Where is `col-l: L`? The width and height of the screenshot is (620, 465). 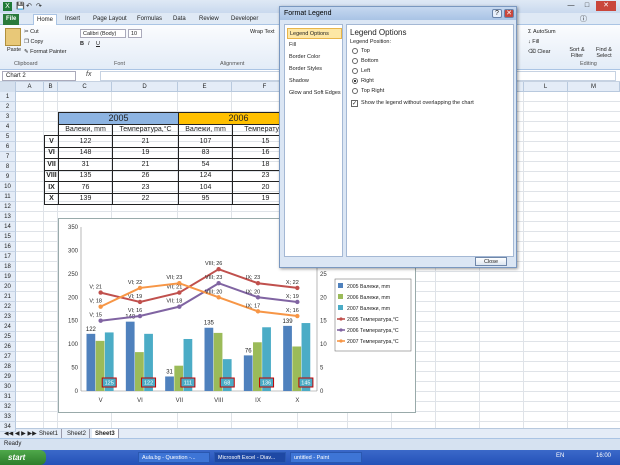
col-l: L is located at coordinates (546, 87).